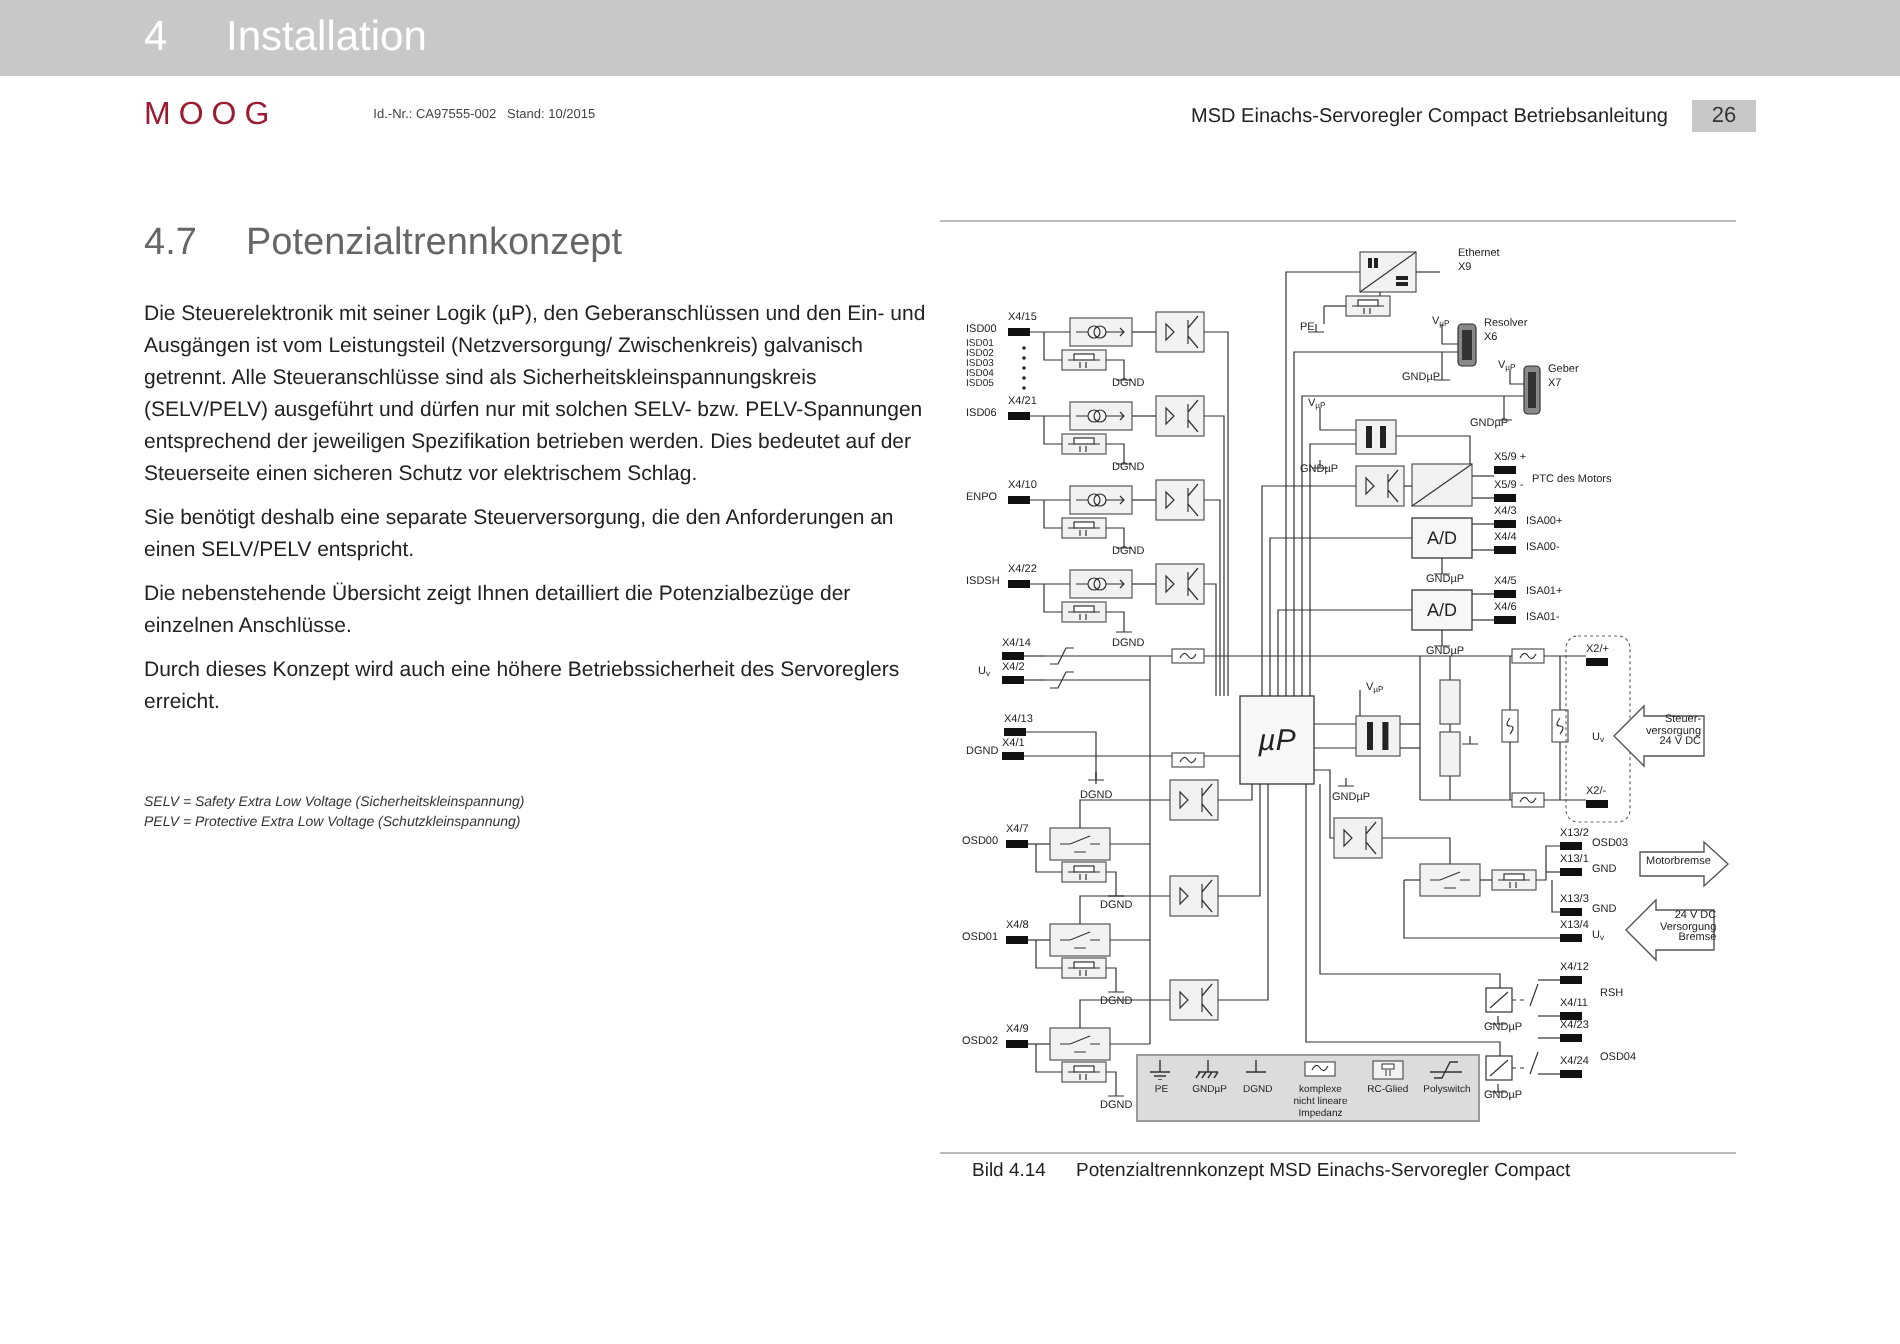 Image resolution: width=1900 pixels, height=1344 pixels. What do you see at coordinates (520, 534) in the screenshot?
I see `body-paragraph: Sie benötigt deshalb eine separate Steuerversorgung, die den Anforderungen an einen SELV/PELV entspricht.` at bounding box center [520, 534].